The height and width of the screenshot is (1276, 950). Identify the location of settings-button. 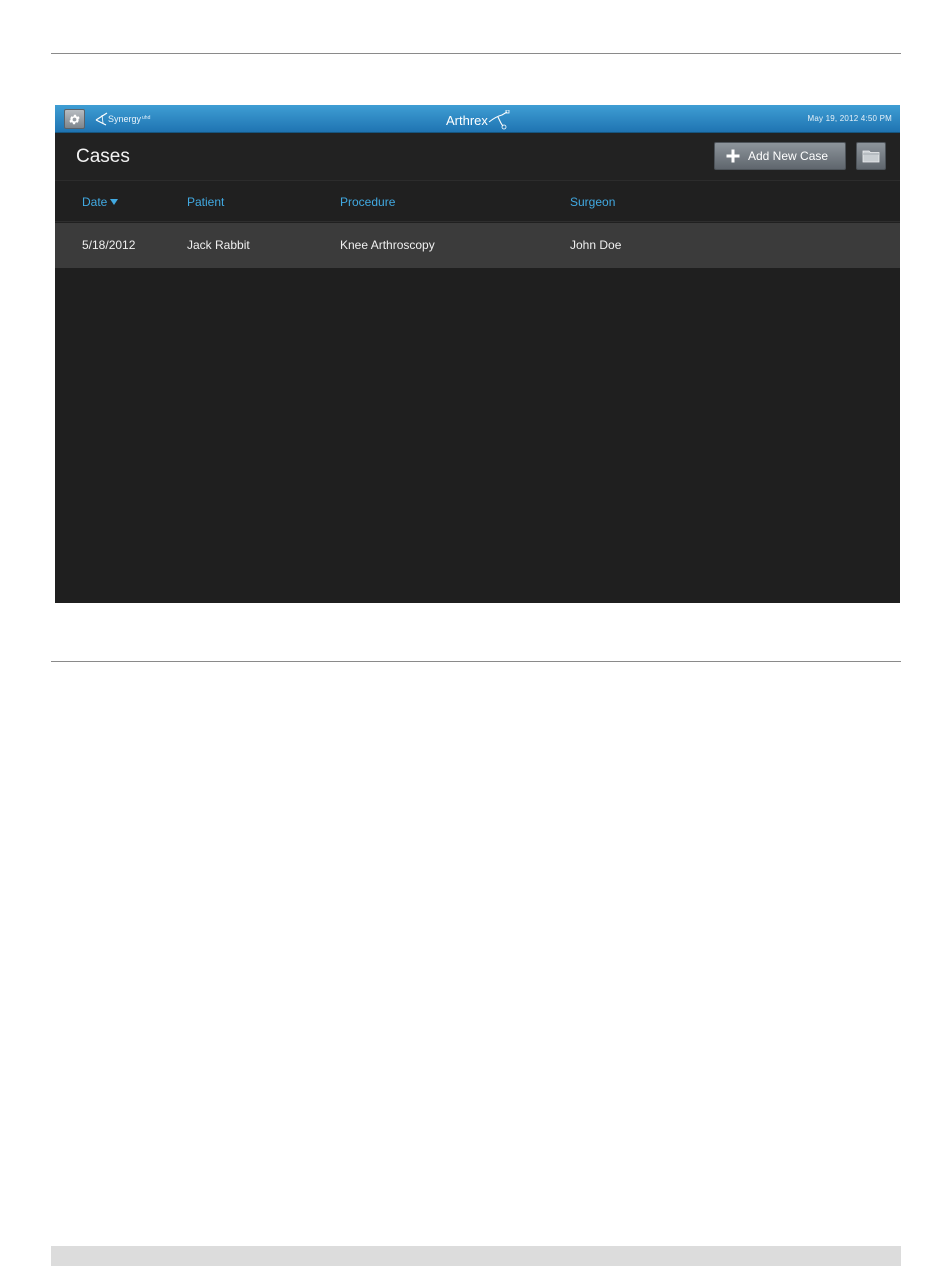
(74, 119).